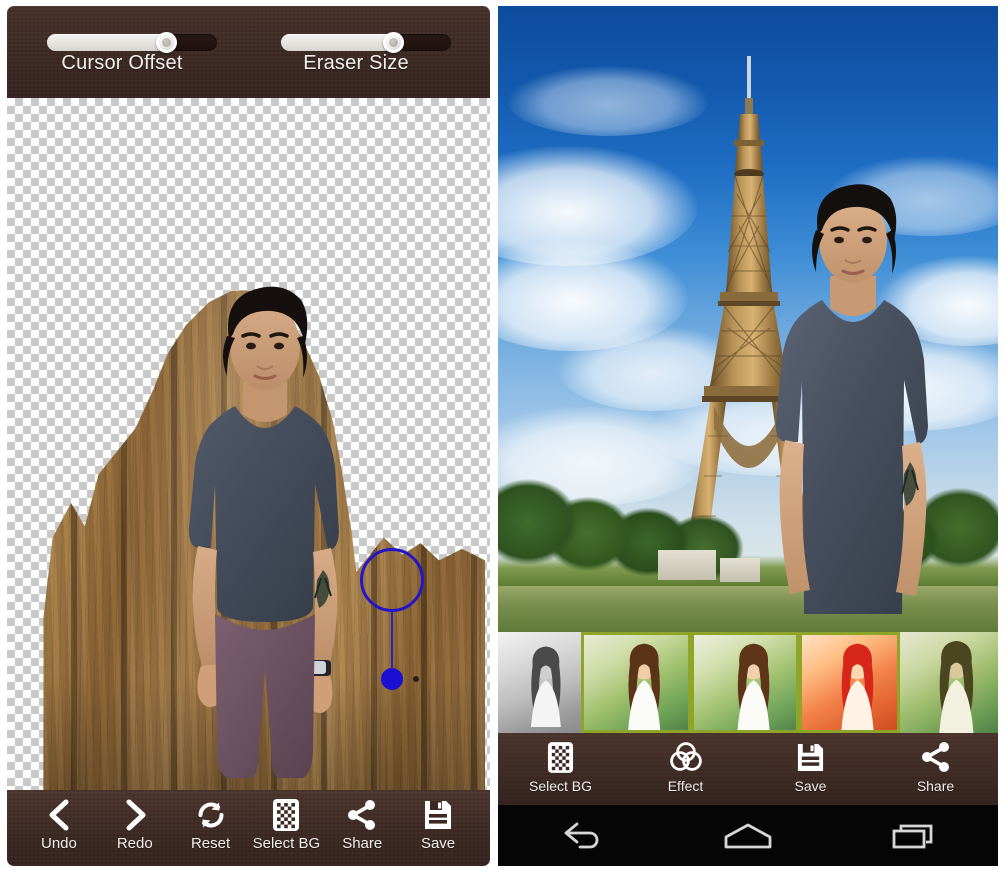 The height and width of the screenshot is (872, 1007). I want to click on select-bg-label-preview: Select BG, so click(560, 786).